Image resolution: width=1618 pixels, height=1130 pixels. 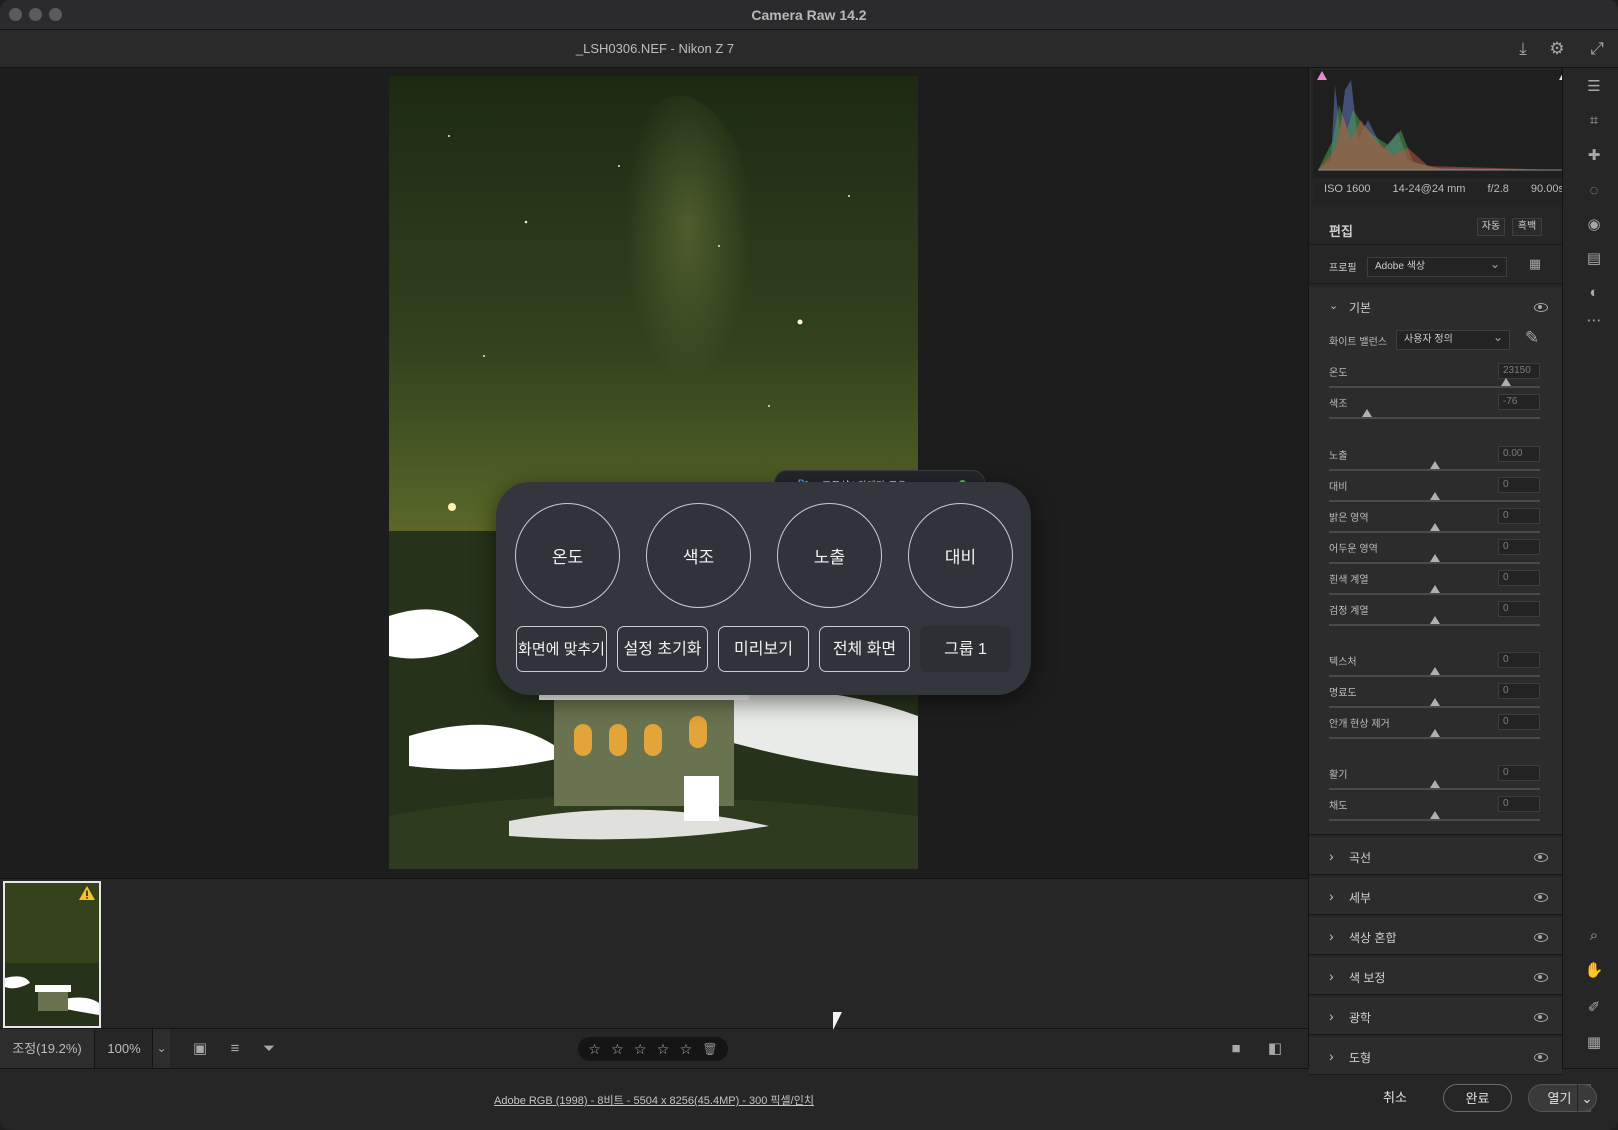 What do you see at coordinates (1435, 1056) in the screenshot?
I see `panel-section: › 도형` at bounding box center [1435, 1056].